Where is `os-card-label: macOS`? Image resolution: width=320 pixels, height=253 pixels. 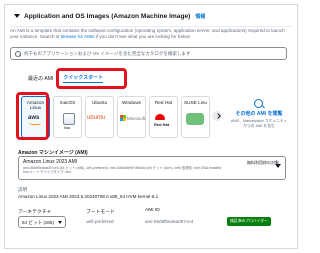
os-card-label: macOS is located at coordinates (67, 102).